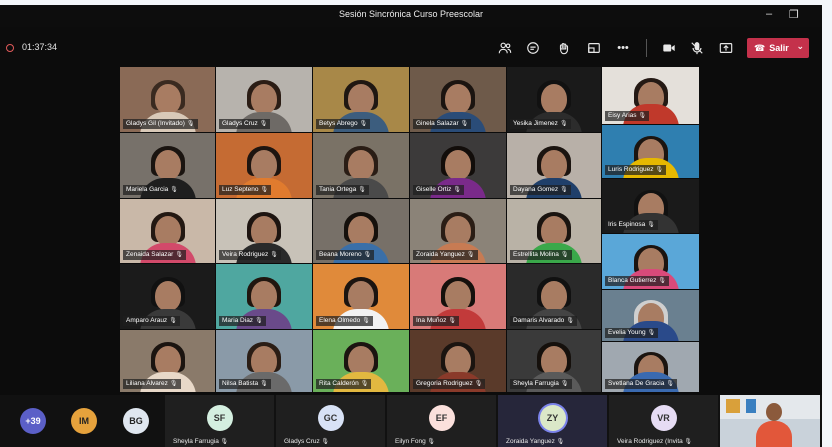  I want to click on video-tile: Iris Espinosa 🎙, so click(651, 206).